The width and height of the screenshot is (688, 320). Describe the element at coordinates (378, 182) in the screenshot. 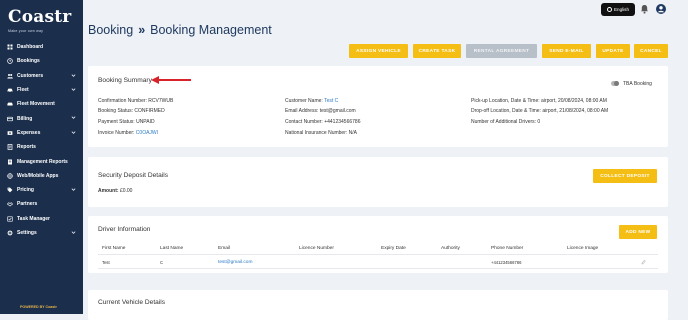

I see `security-deposit-card` at that location.